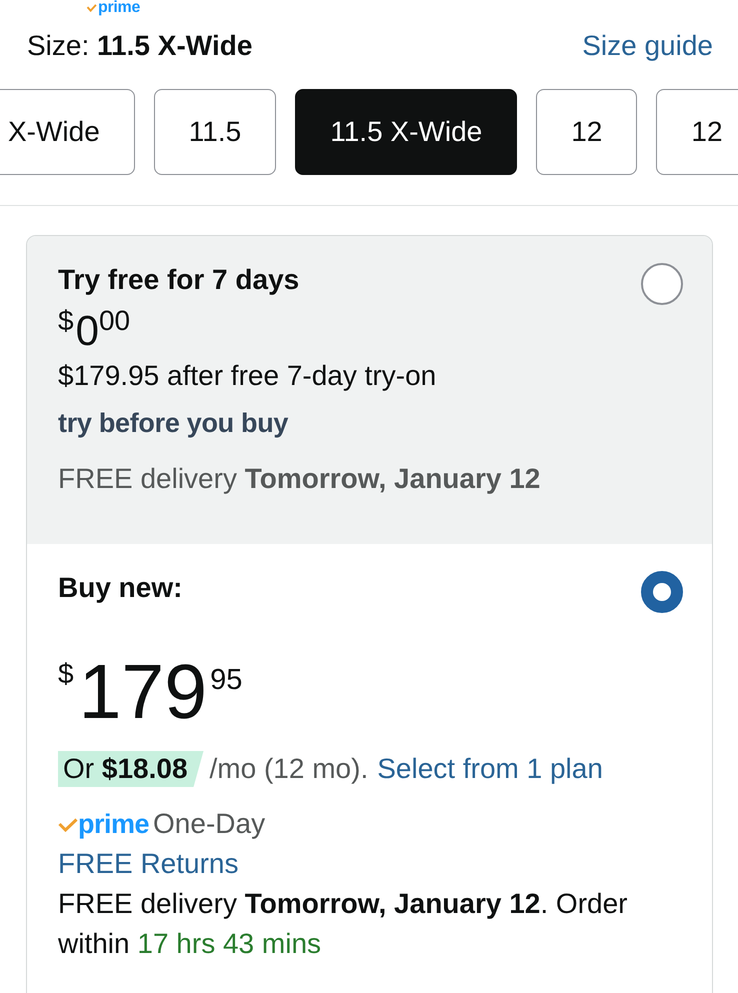 Image resolution: width=738 pixels, height=993 pixels. Describe the element at coordinates (120, 588) in the screenshot. I see `option-title: Buy new:` at that location.